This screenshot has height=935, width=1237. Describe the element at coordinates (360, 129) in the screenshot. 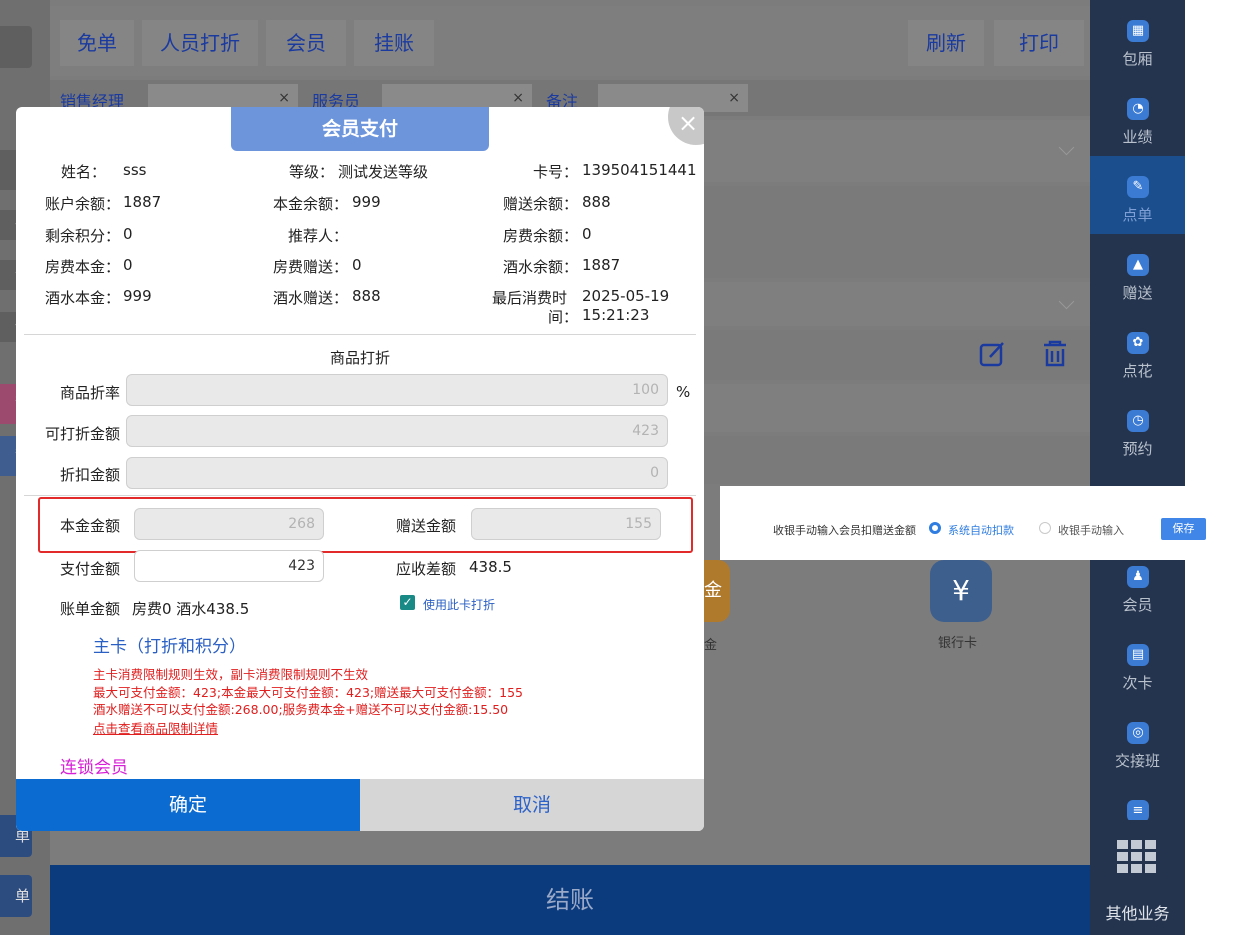

I see `dialog-title: 会员支付` at that location.